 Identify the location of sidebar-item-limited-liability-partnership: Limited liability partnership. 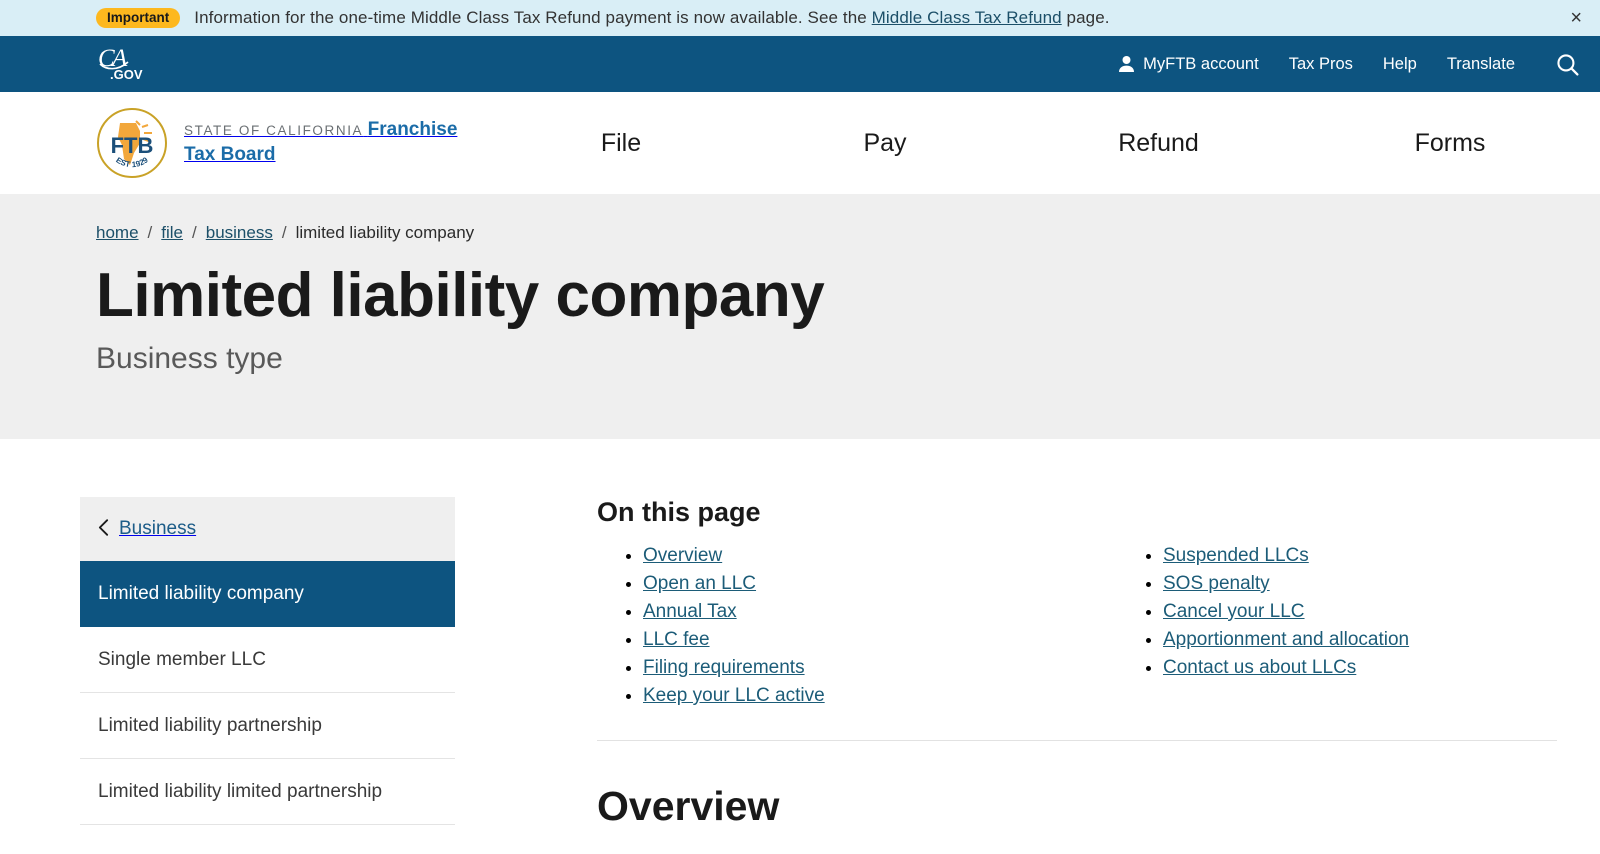
(267, 726).